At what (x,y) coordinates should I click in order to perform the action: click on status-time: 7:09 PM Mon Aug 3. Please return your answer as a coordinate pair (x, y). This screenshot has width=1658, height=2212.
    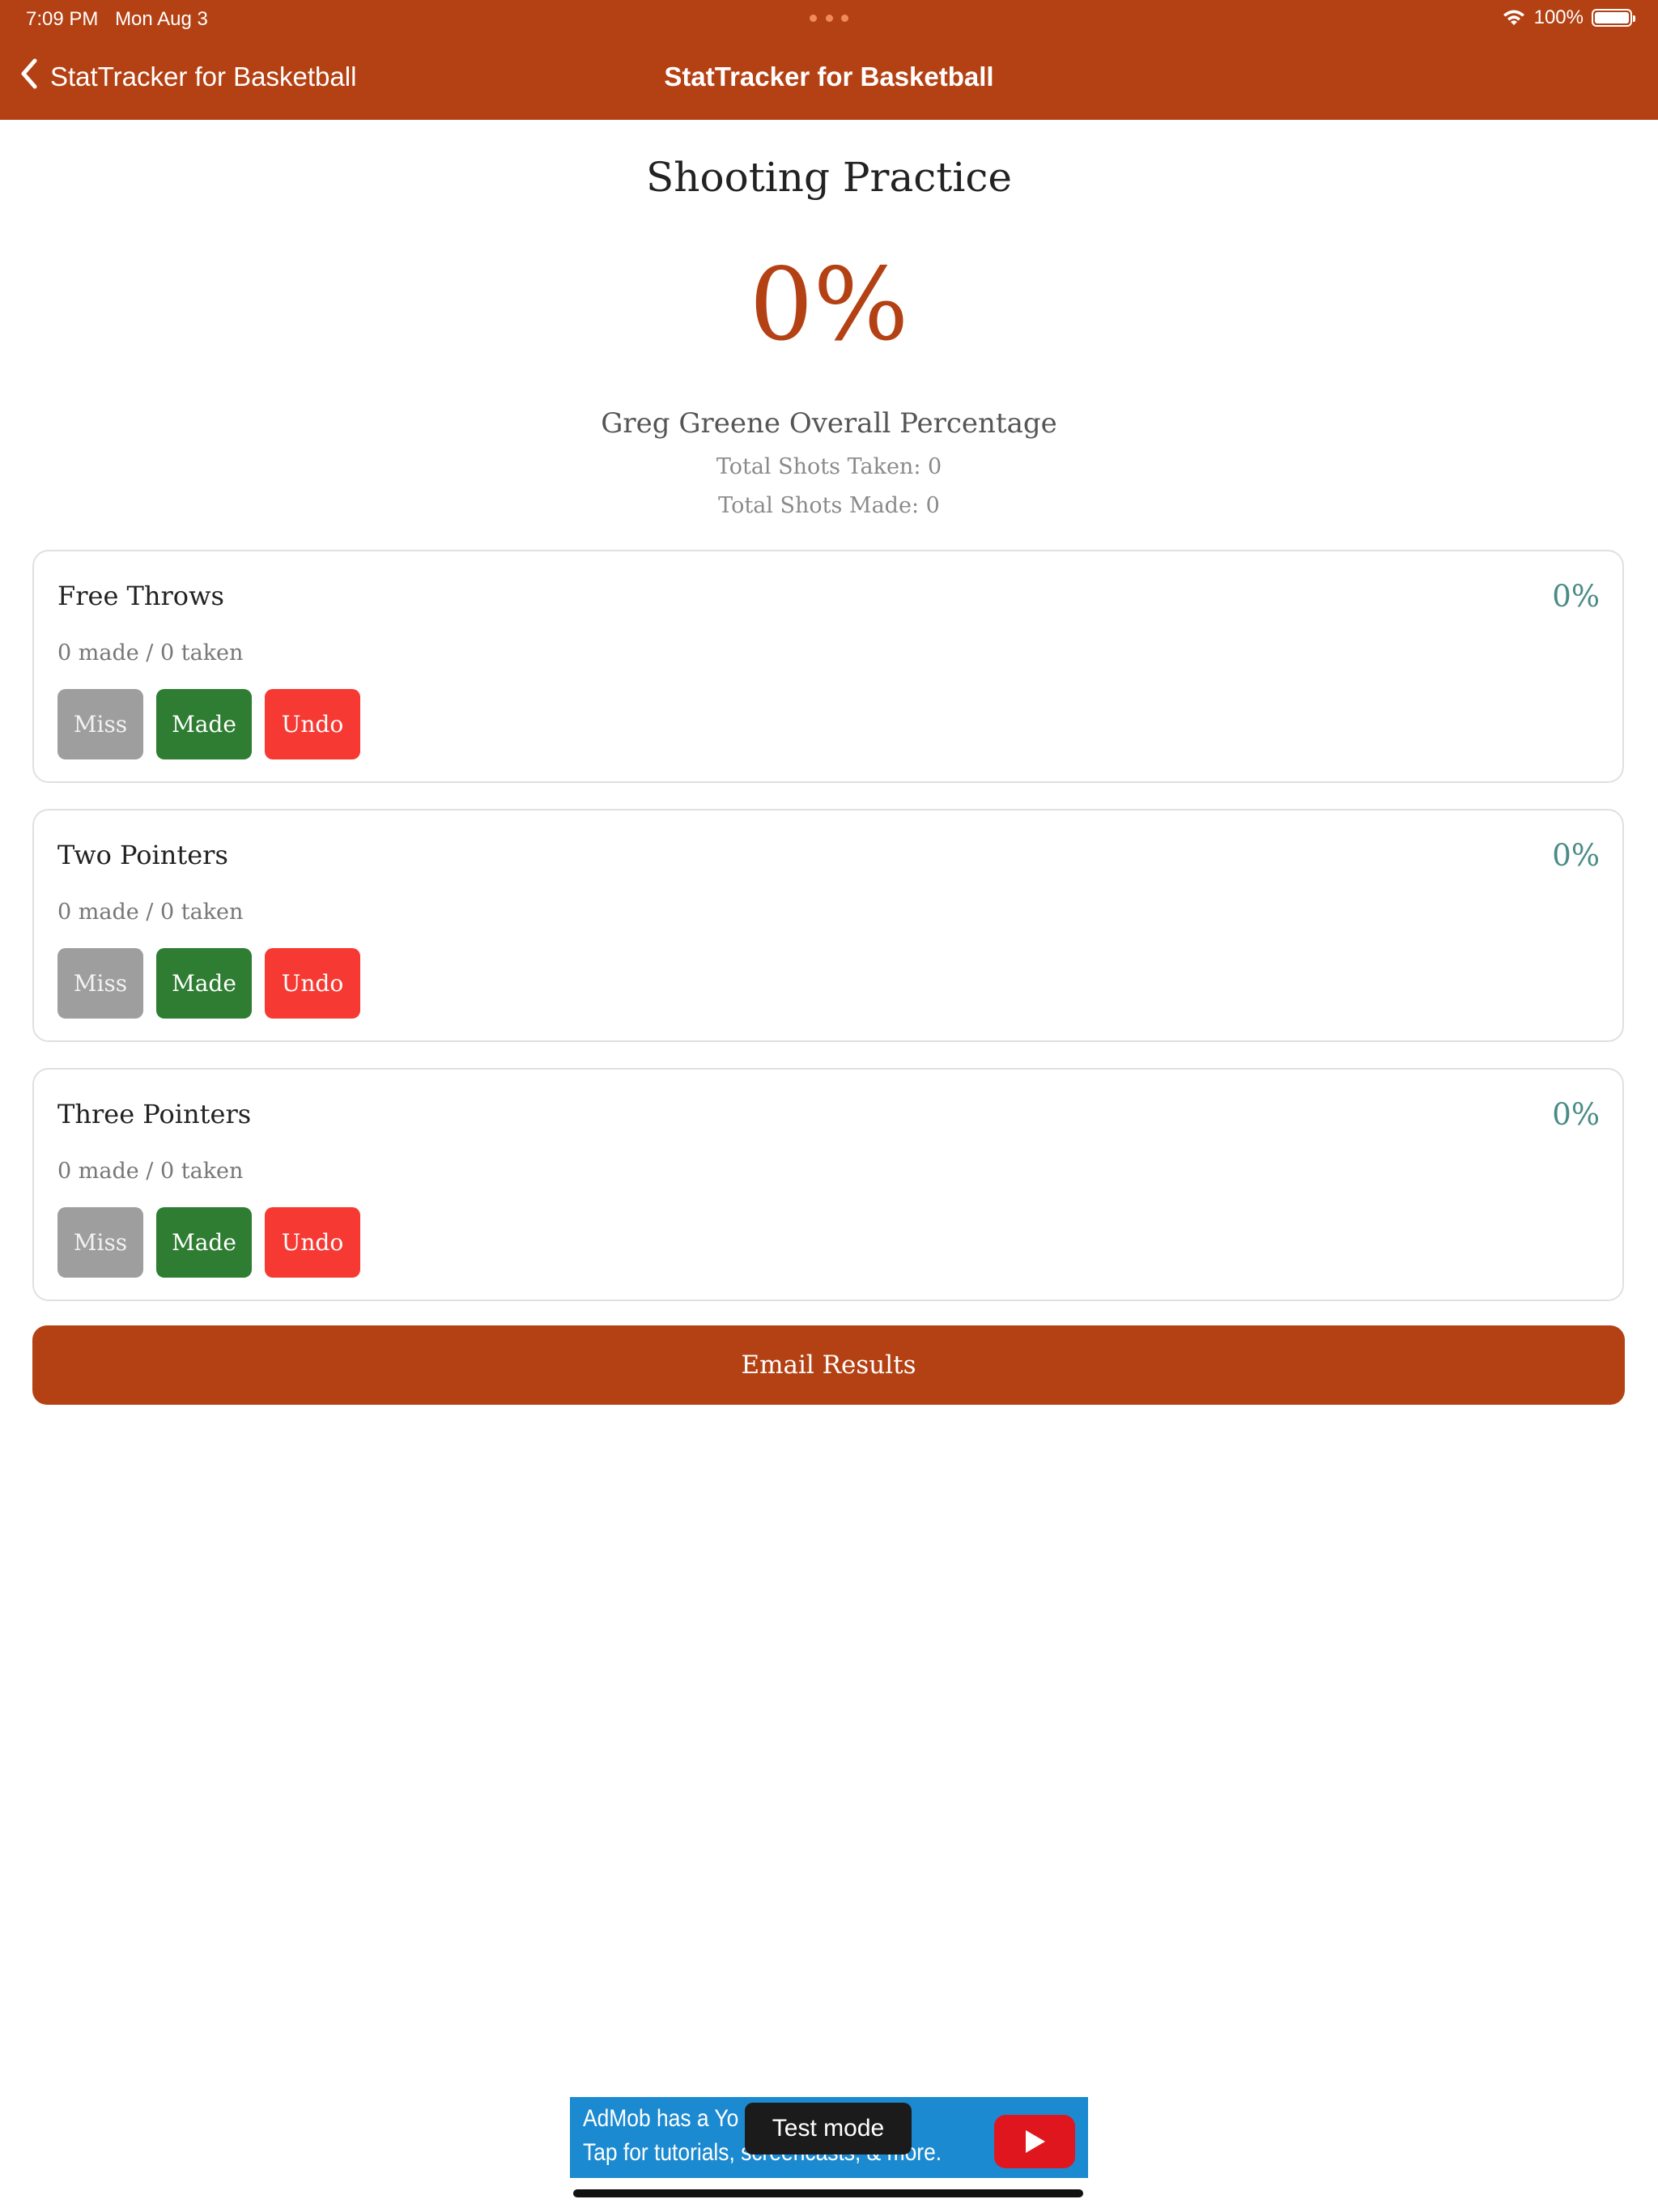
    Looking at the image, I should click on (117, 19).